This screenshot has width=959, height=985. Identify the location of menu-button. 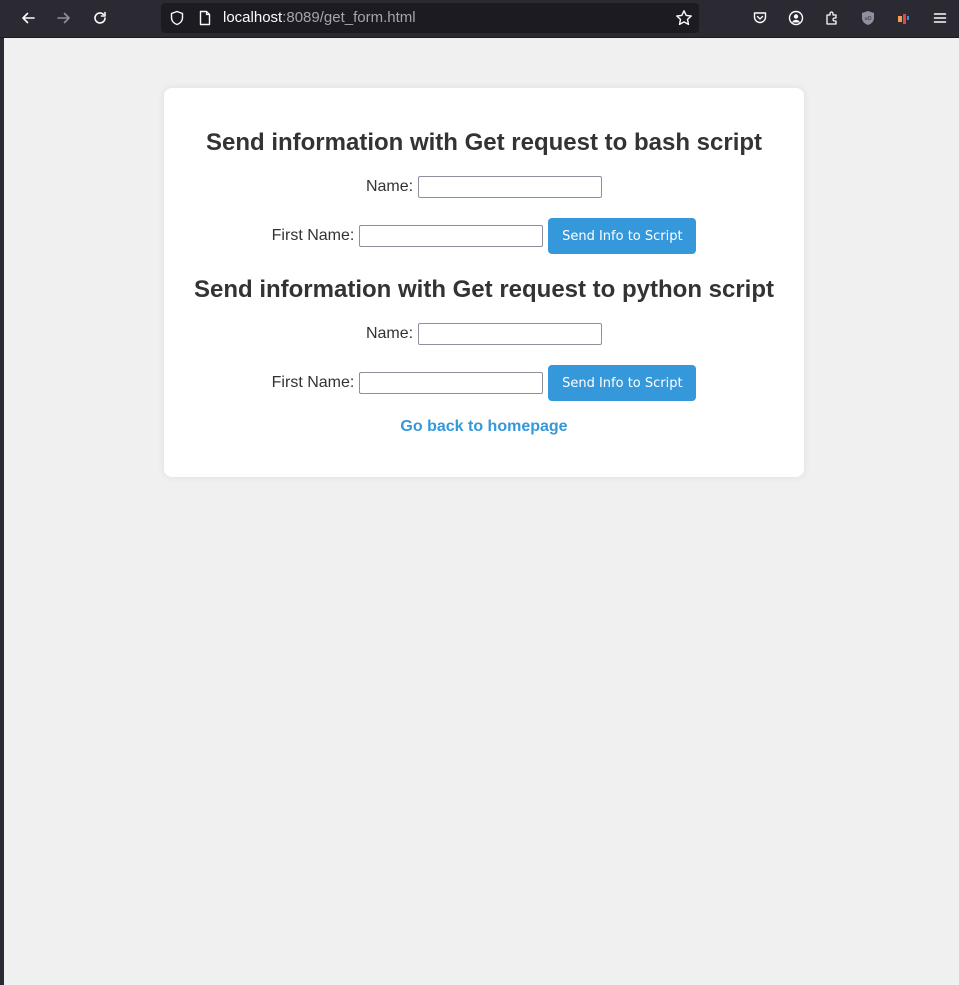
(940, 18).